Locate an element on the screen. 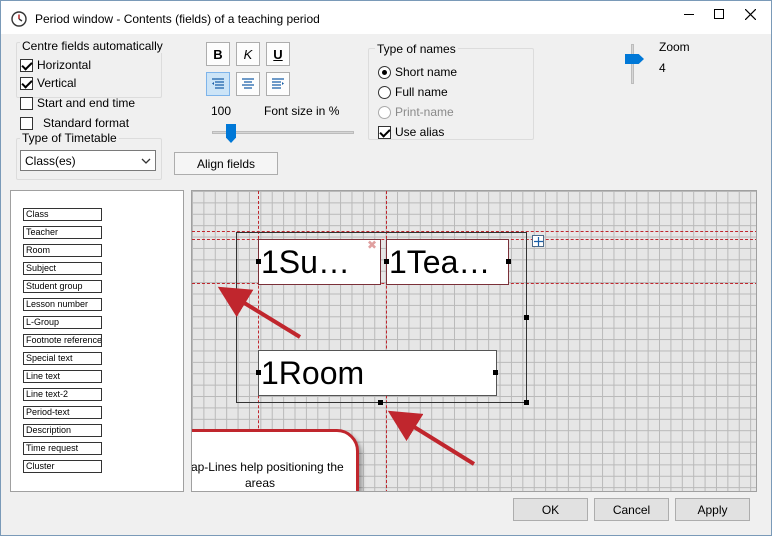  cancel-button: Cancel is located at coordinates (631, 509).